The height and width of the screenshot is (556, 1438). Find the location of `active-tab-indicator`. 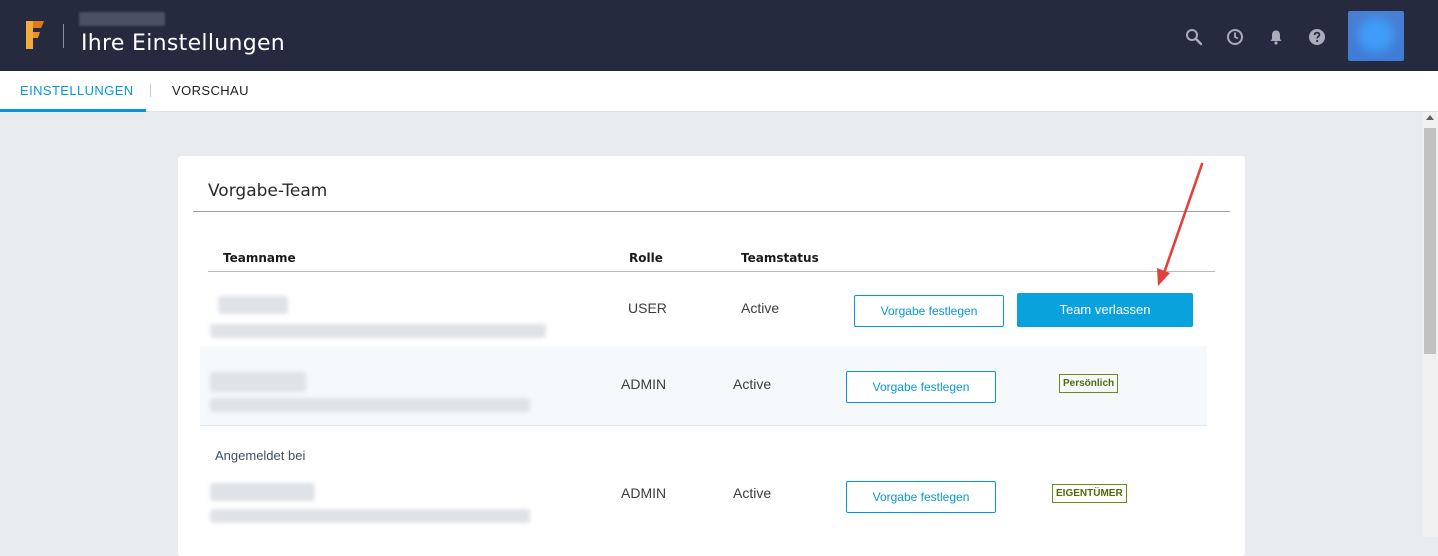

active-tab-indicator is located at coordinates (73, 110).